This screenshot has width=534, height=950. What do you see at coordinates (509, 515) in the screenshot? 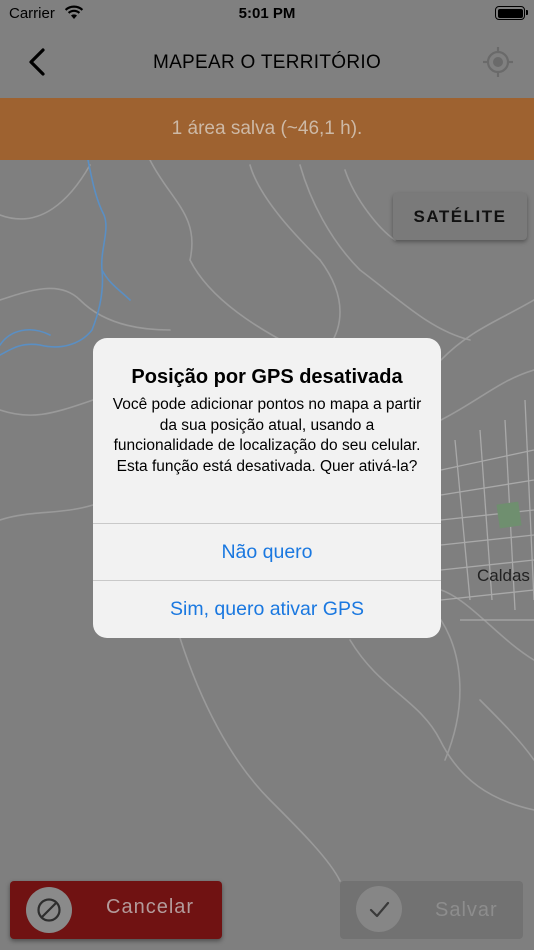
I see `park-area` at bounding box center [509, 515].